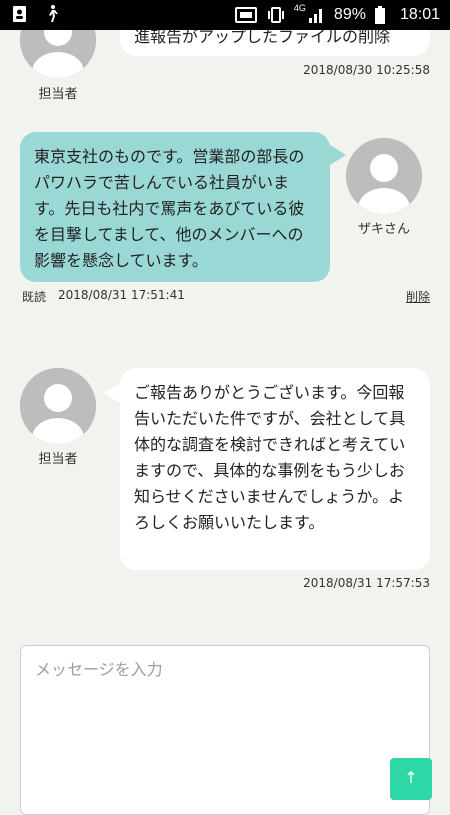 The image size is (450, 815). I want to click on status-bar: 4G 89% 18:01, so click(225, 15).